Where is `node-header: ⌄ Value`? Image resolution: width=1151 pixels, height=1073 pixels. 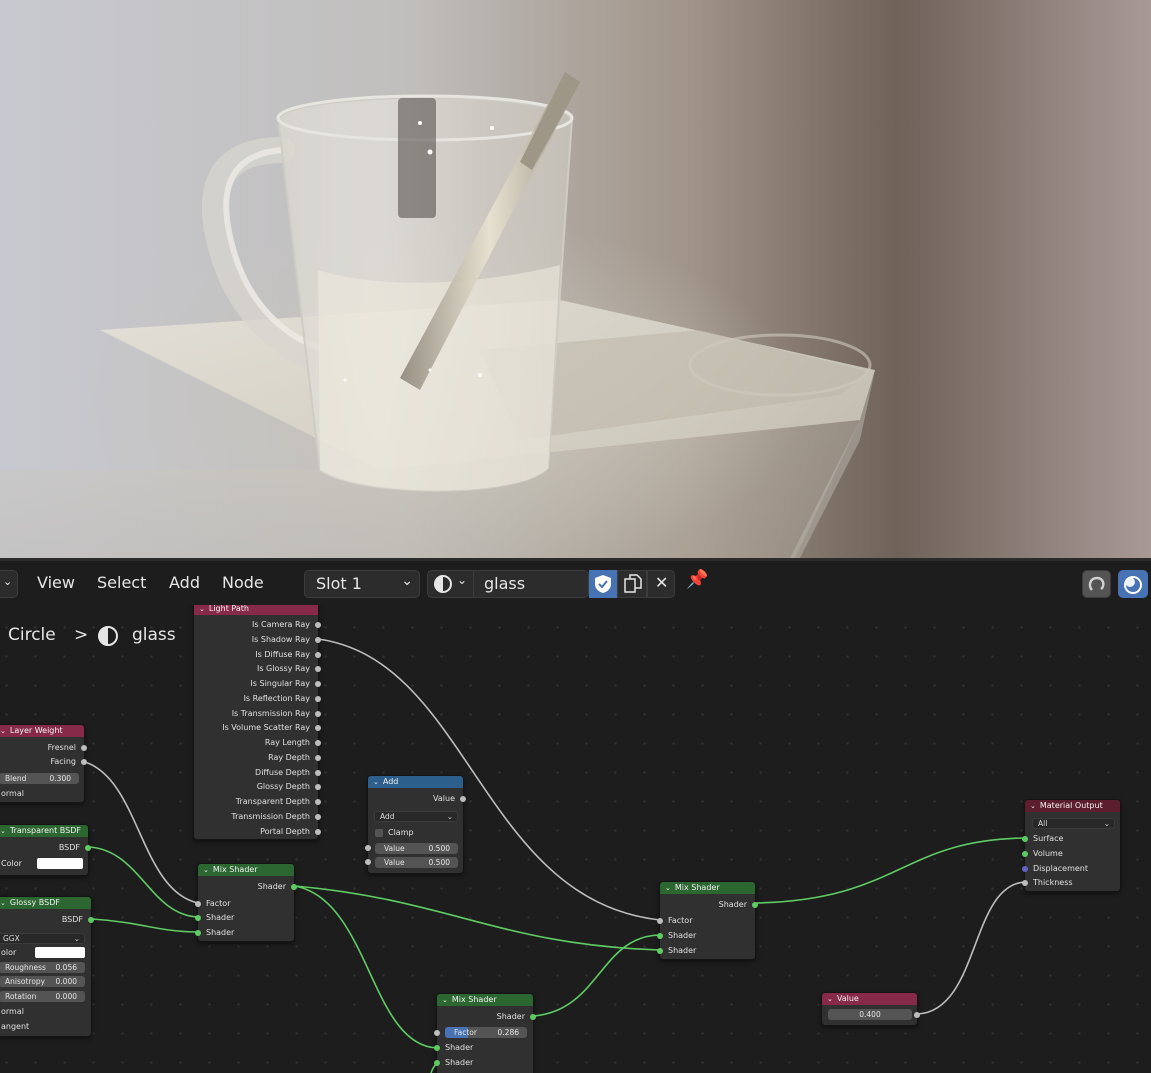 node-header: ⌄ Value is located at coordinates (869, 999).